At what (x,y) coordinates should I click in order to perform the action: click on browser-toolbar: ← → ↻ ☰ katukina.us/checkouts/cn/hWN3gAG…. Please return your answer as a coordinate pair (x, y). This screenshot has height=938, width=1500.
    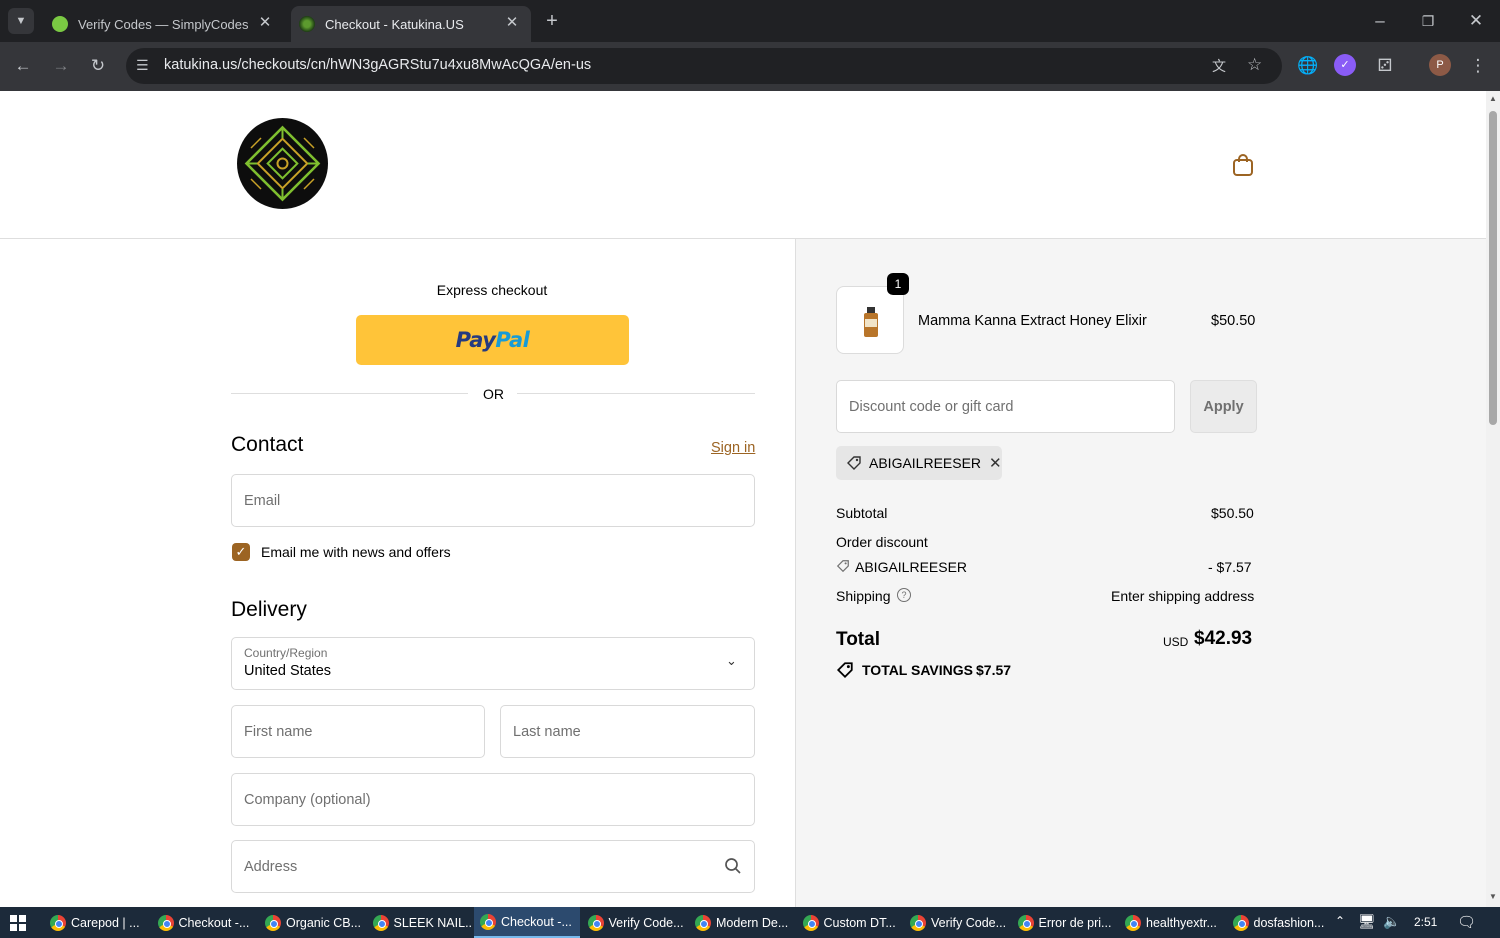
    Looking at the image, I should click on (750, 66).